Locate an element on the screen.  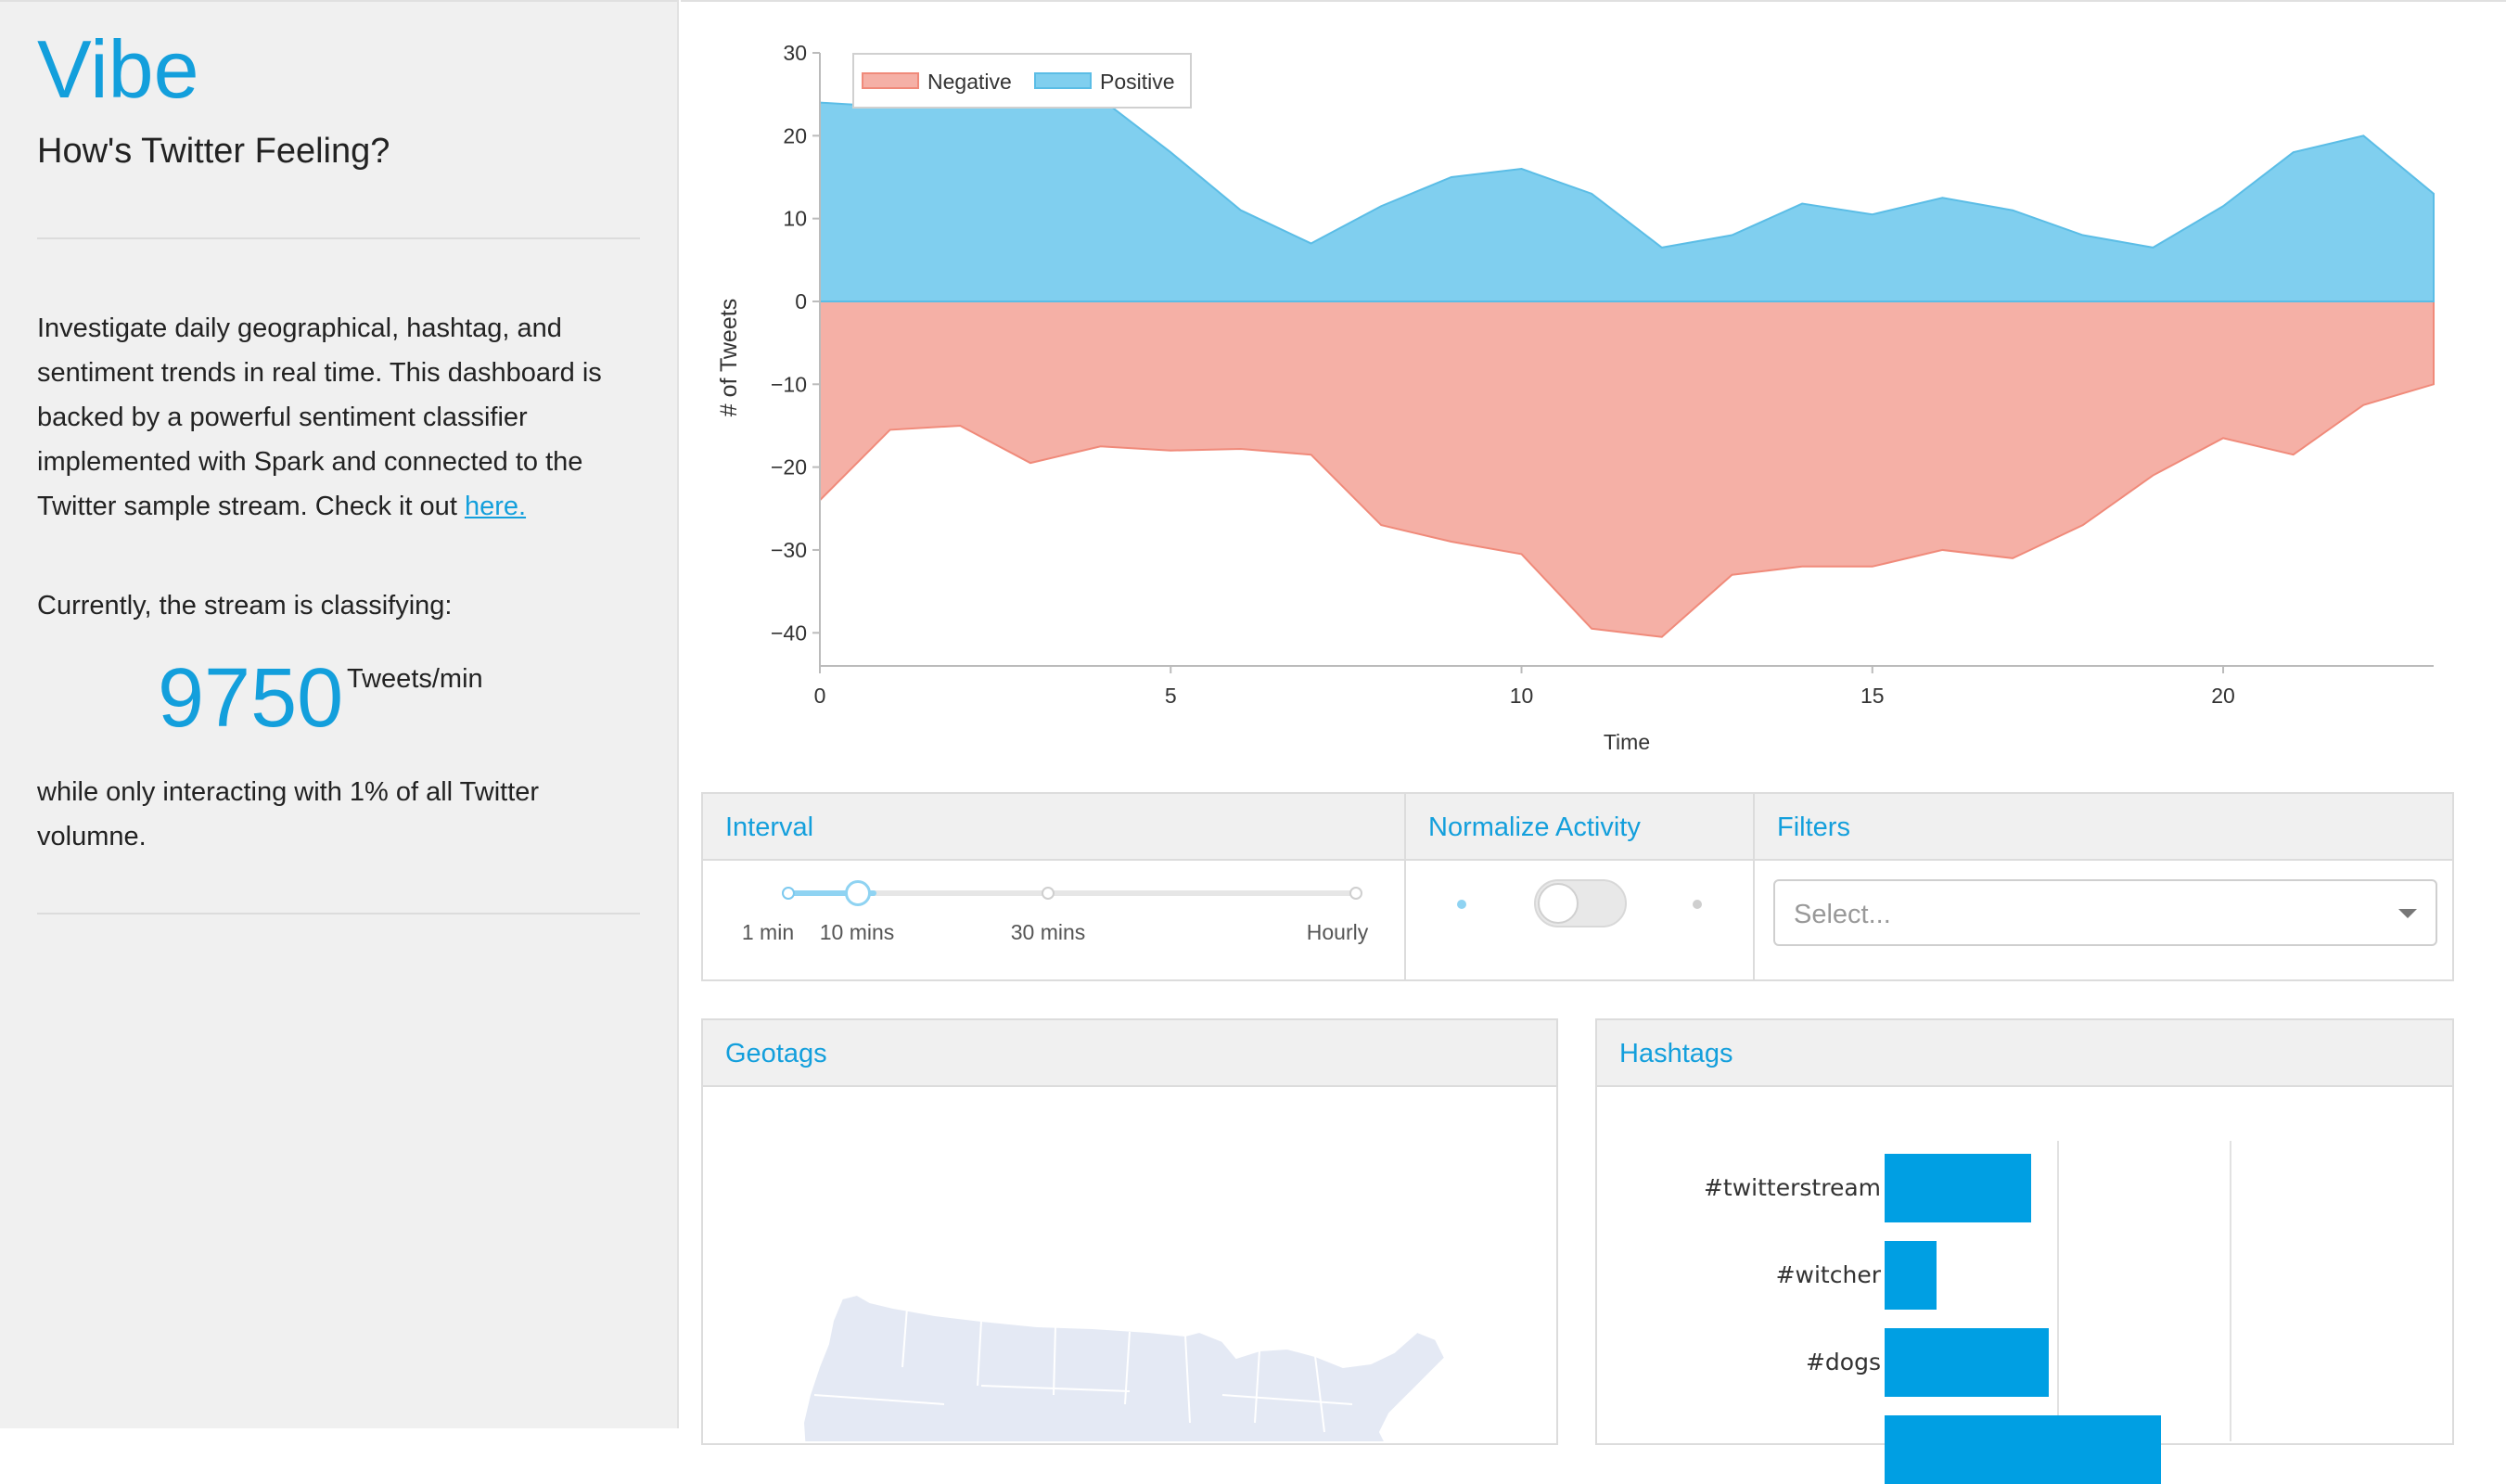
currently-label: Currently, the stream is classifying: is located at coordinates (245, 605).